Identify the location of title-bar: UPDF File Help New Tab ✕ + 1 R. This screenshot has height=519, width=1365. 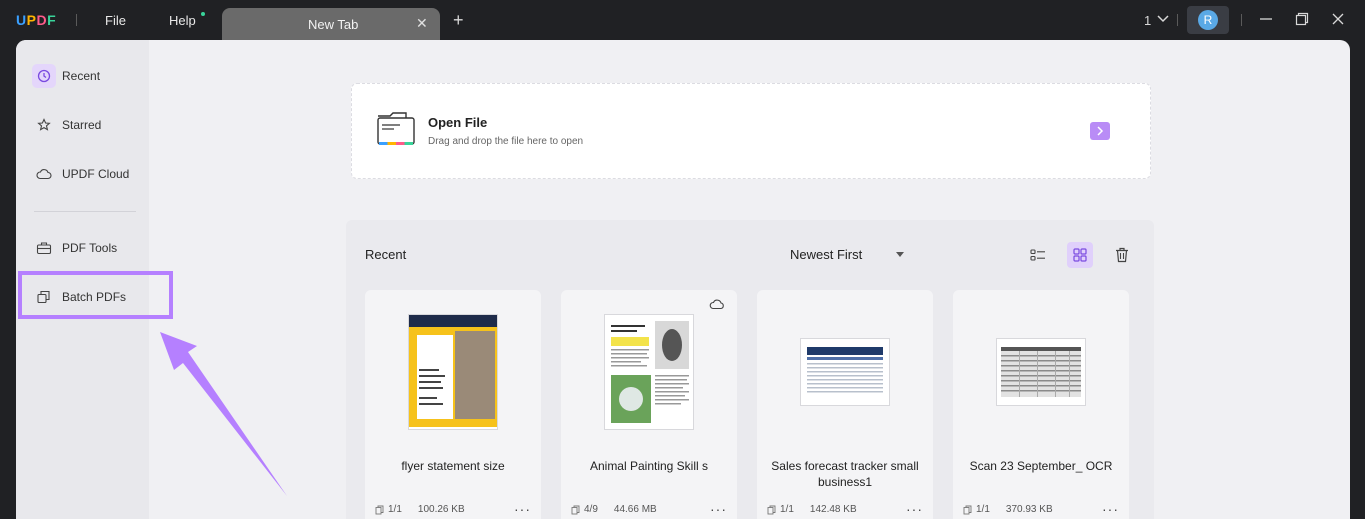
(682, 20).